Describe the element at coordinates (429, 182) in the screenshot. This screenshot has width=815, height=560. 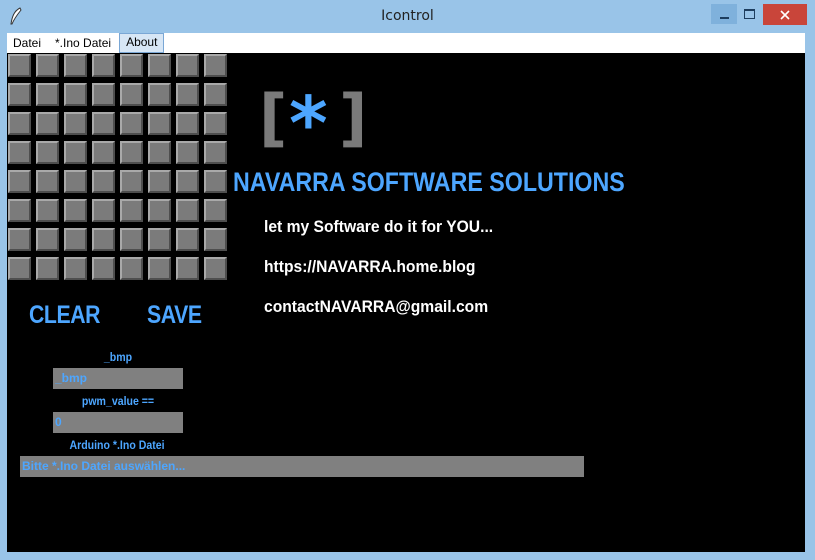
I see `company-name: NAVARRA SOFTWARE SOLUTIONS` at that location.